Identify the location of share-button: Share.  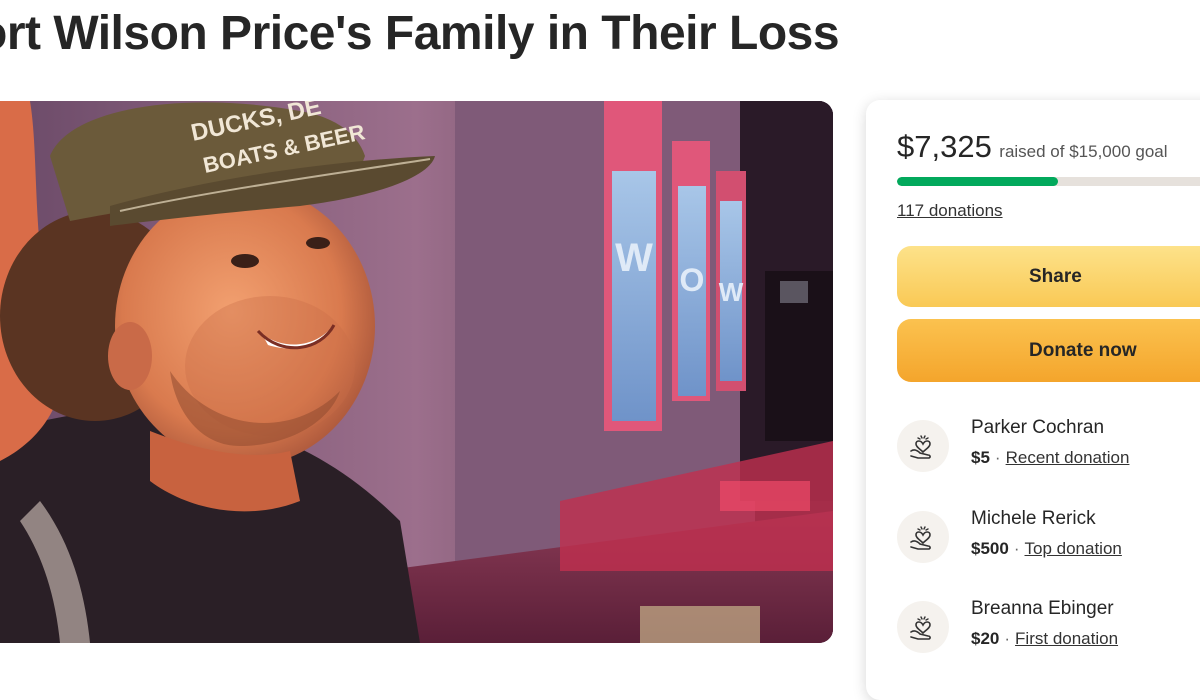
(1048, 276).